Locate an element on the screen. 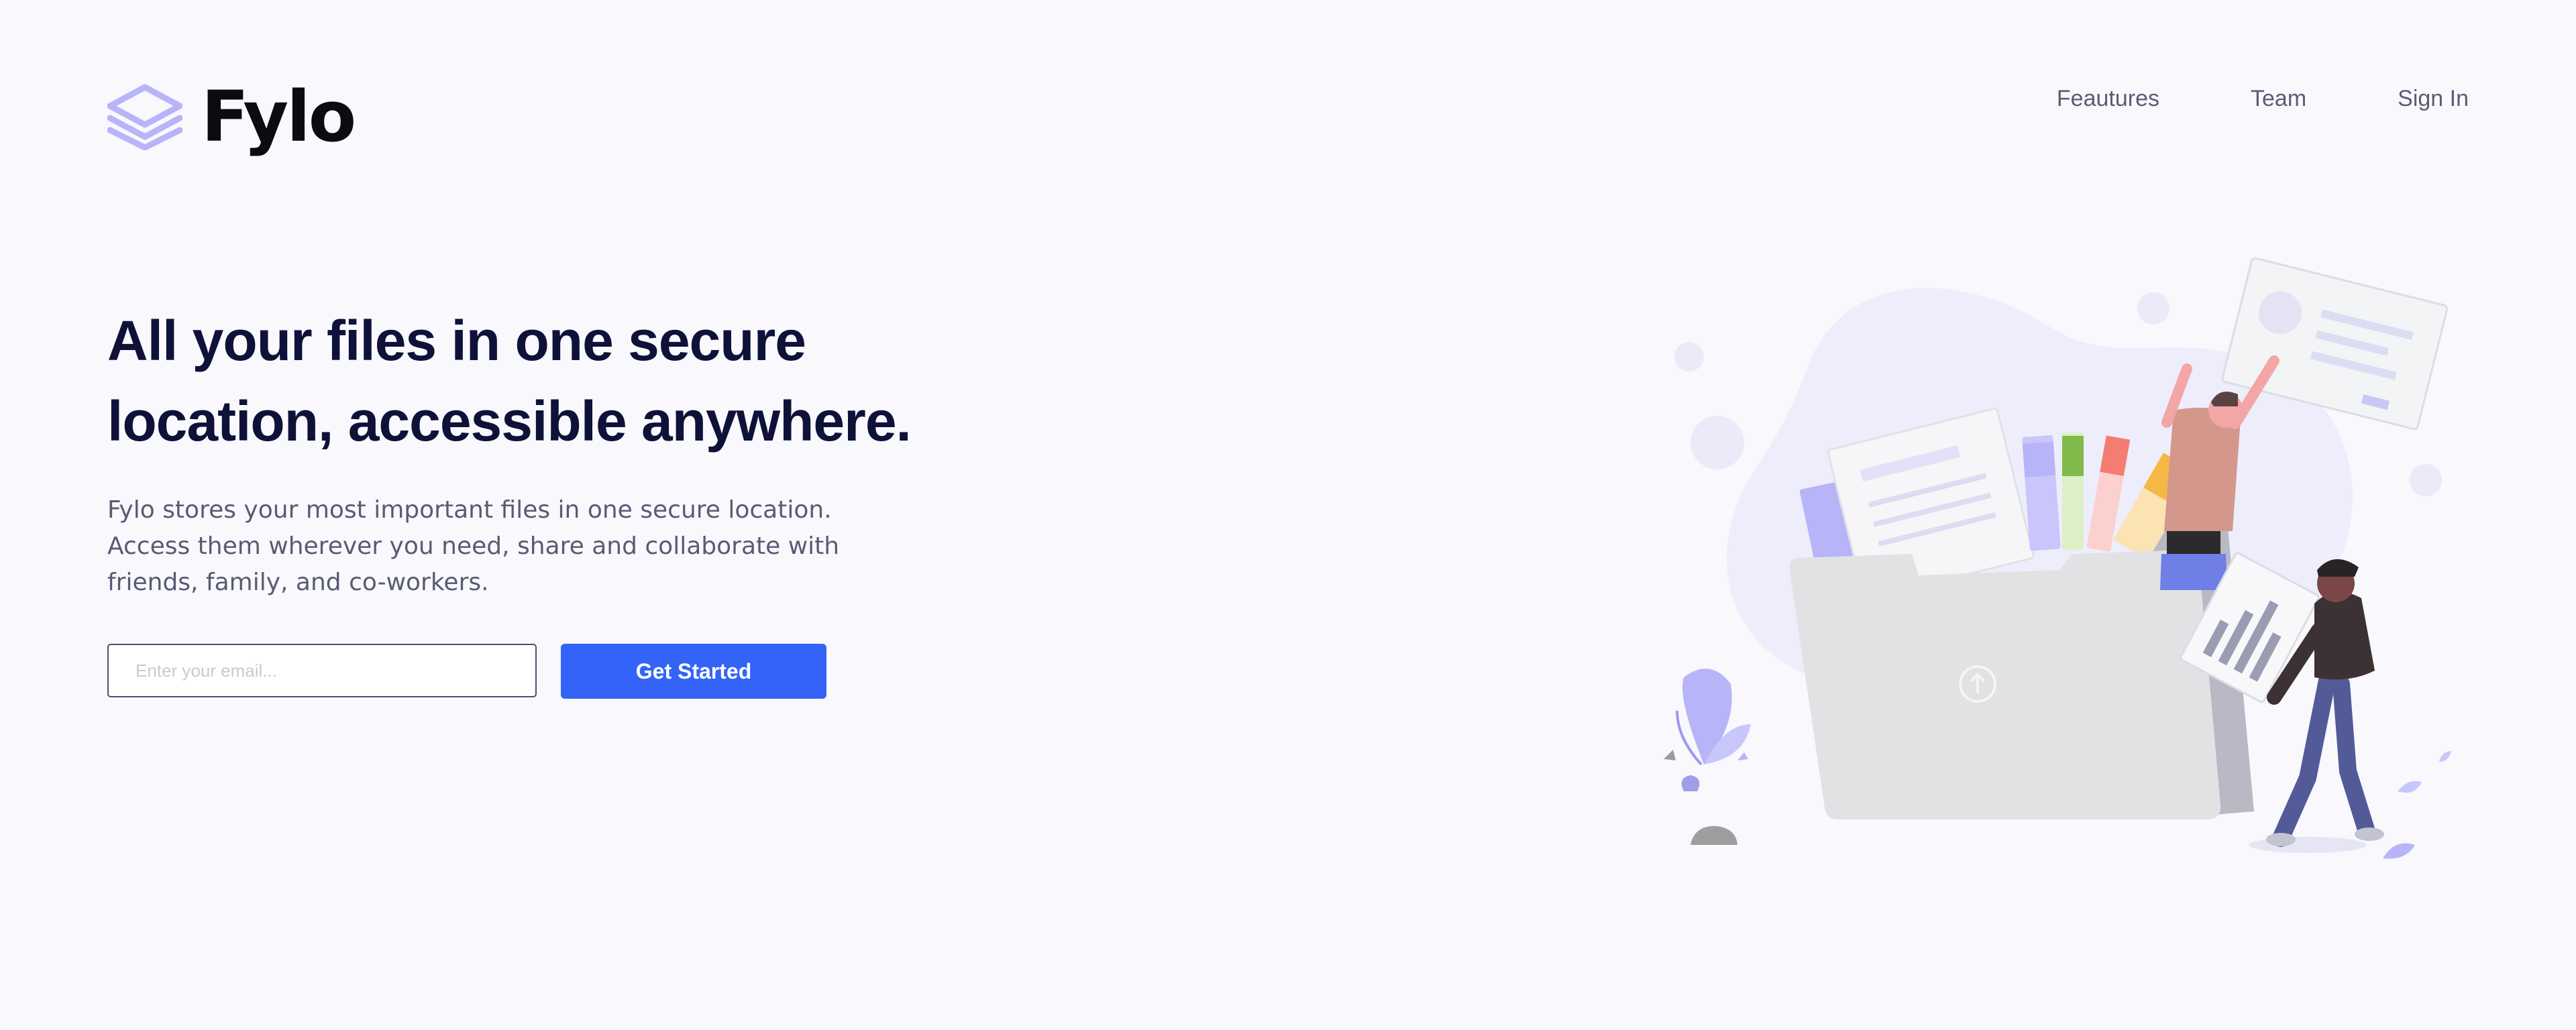  stacked-layers-icon is located at coordinates (144, 117).